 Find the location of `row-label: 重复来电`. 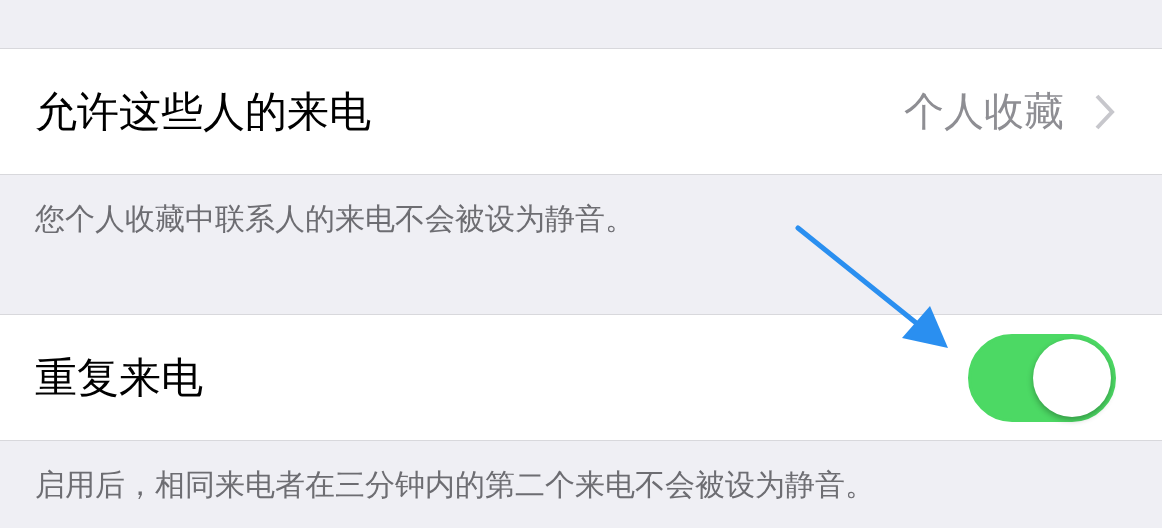

row-label: 重复来电 is located at coordinates (119, 377).